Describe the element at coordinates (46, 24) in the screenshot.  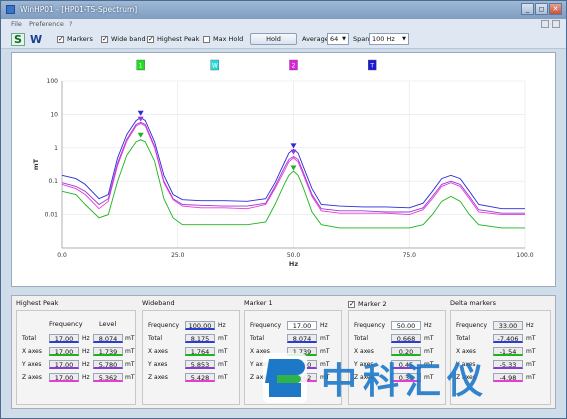
I see `menu-preference: Preference` at that location.